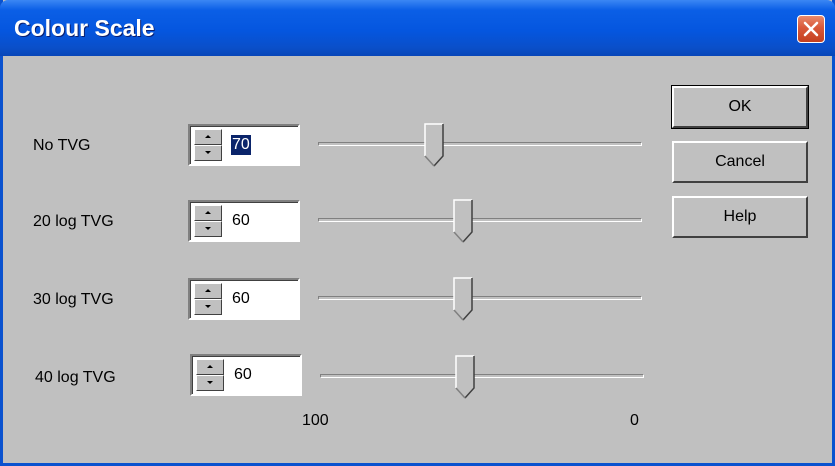  Describe the element at coordinates (463, 299) in the screenshot. I see `slider-thumb-30-log-tvg` at that location.